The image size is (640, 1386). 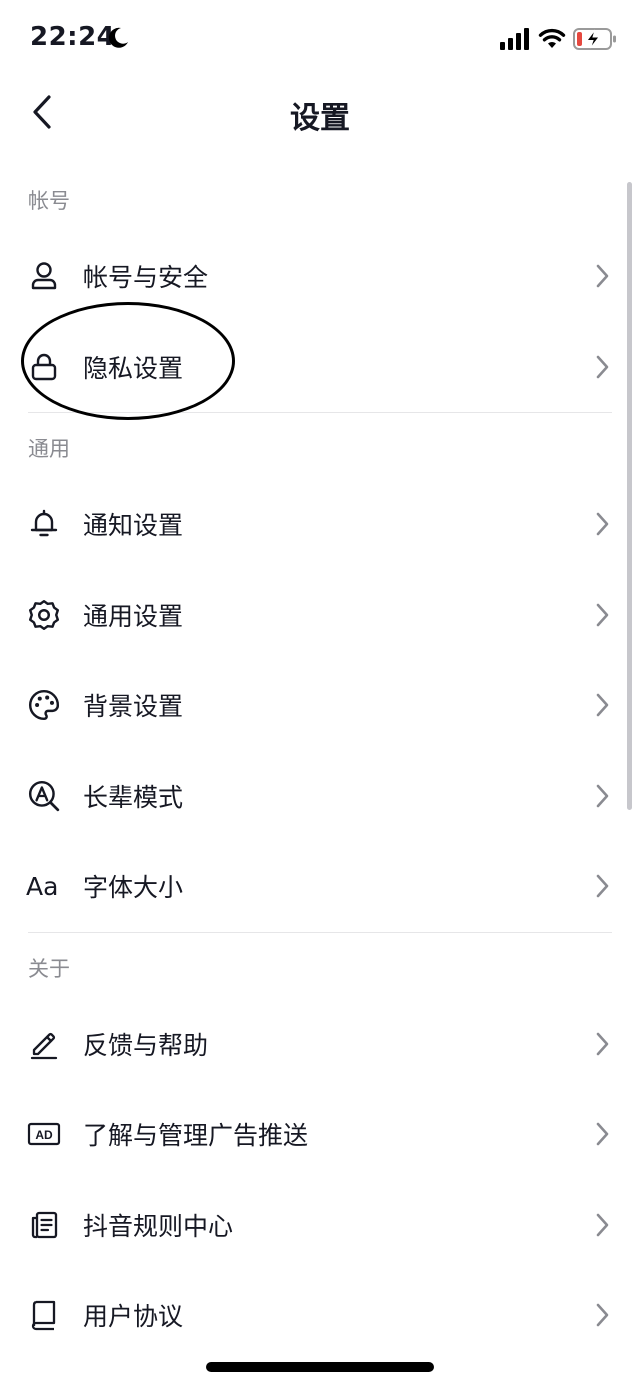 I want to click on home-indicator, so click(x=320, y=1367).